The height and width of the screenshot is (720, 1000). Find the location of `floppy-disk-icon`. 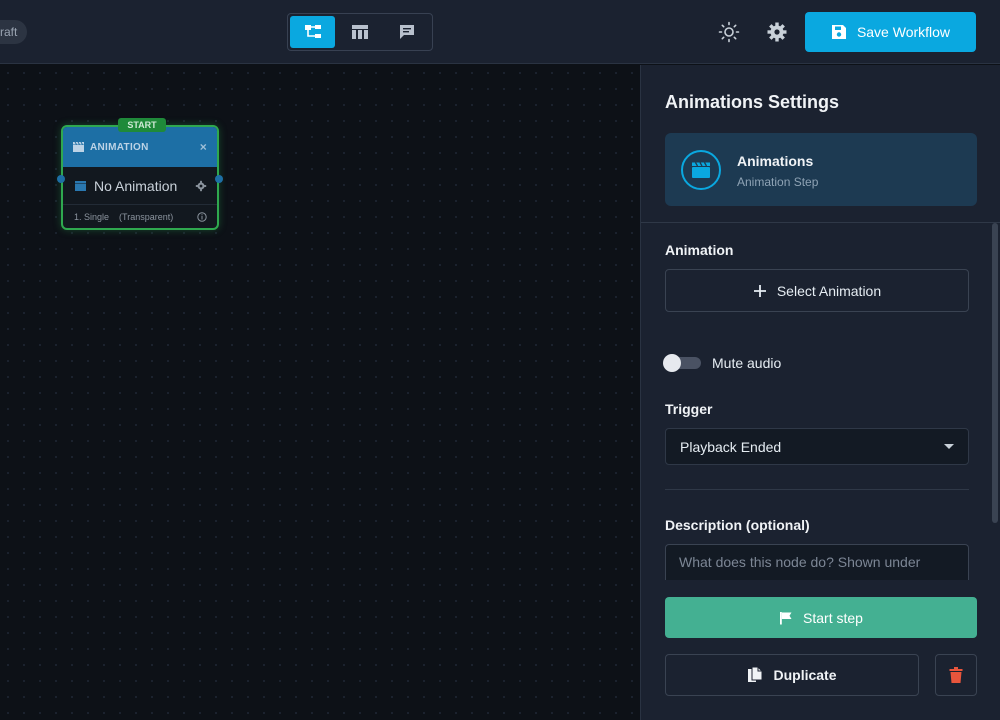

floppy-disk-icon is located at coordinates (838, 32).